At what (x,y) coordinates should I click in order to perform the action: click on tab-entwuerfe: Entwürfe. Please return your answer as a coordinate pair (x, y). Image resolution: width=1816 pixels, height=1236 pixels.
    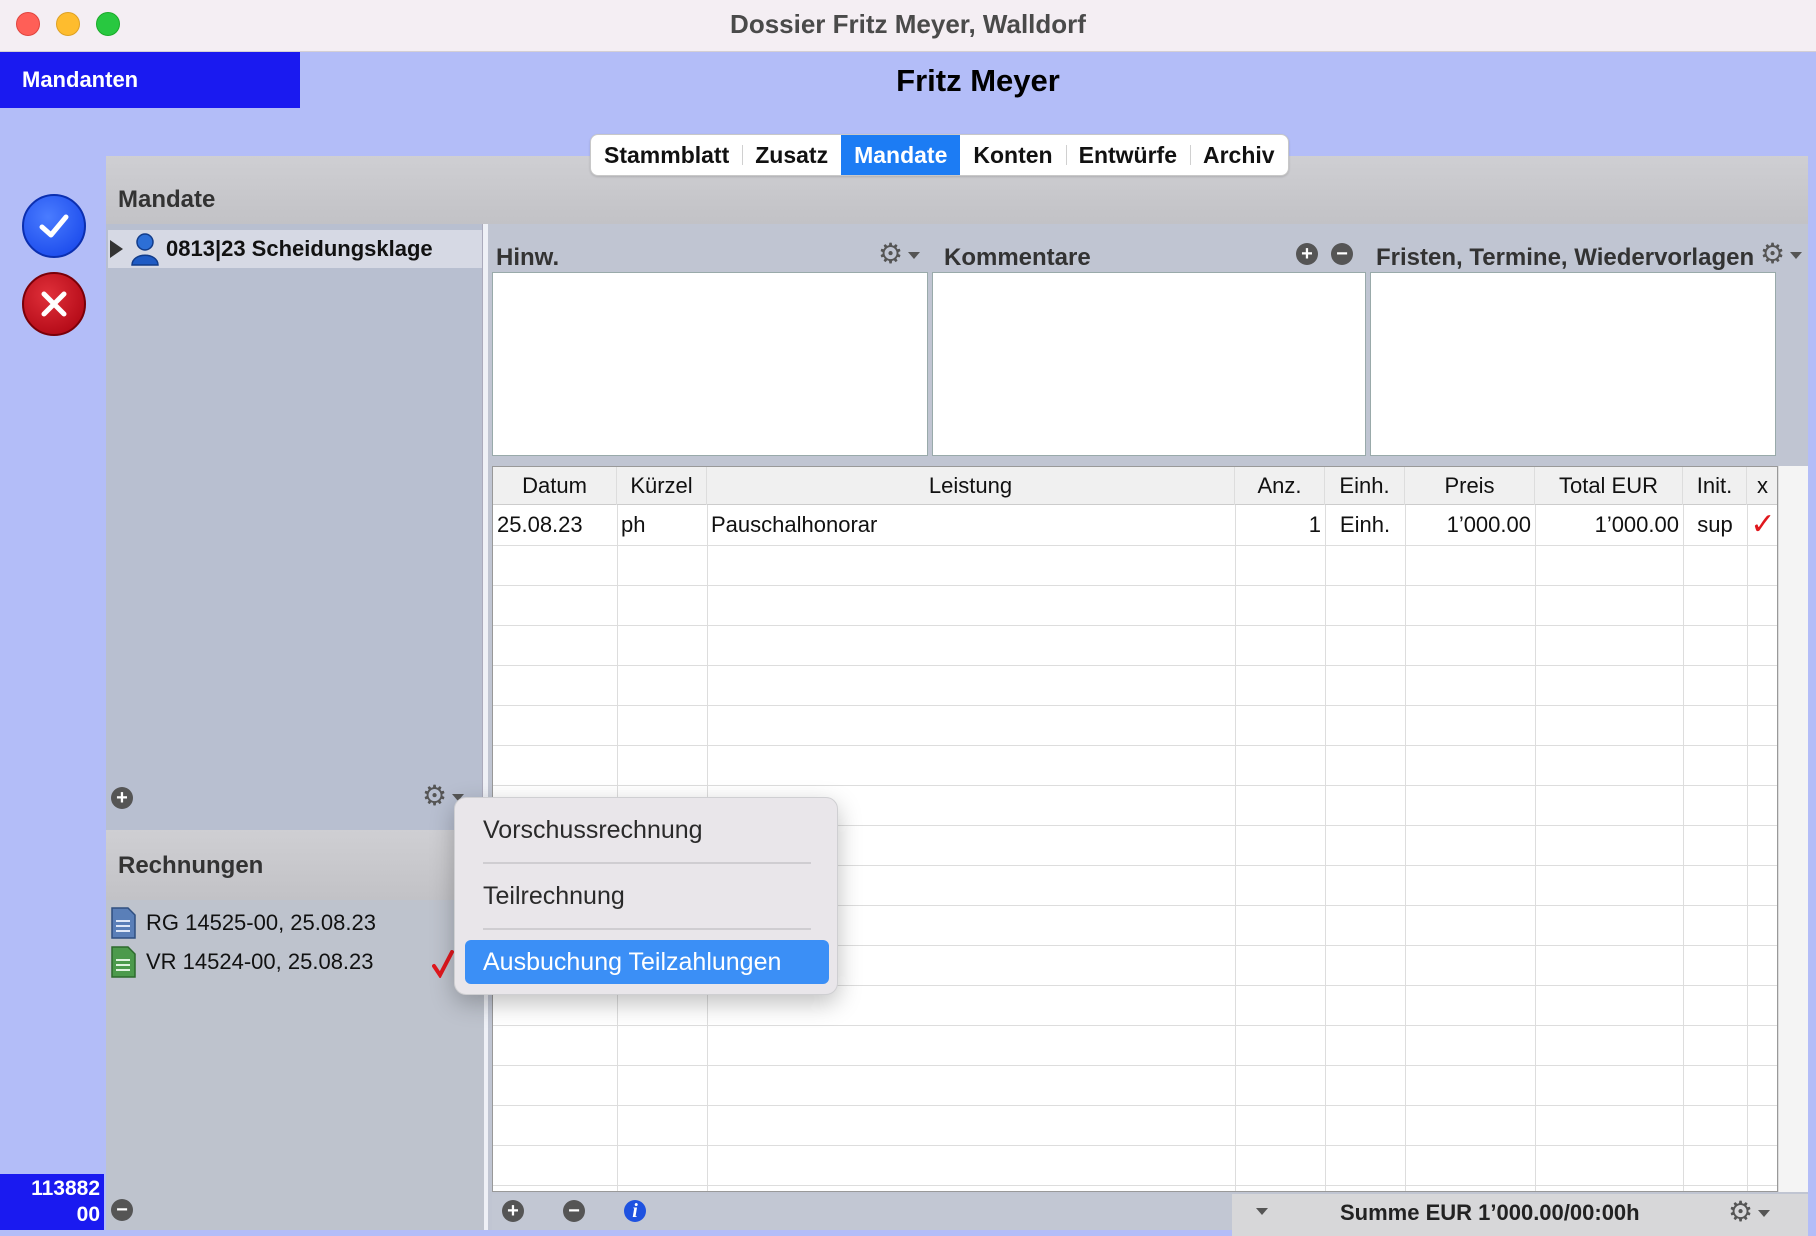
    Looking at the image, I should click on (1127, 155).